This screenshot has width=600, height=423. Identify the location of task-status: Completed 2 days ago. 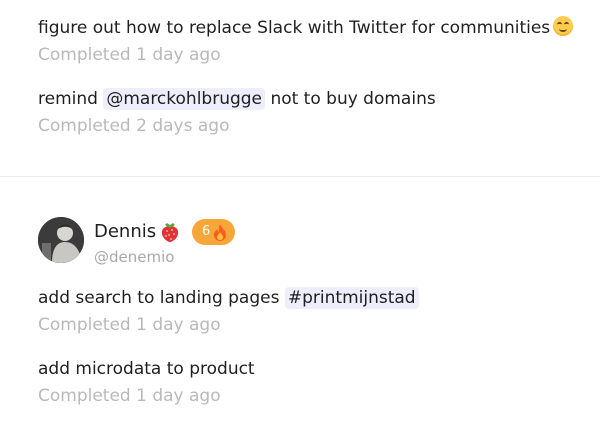
(134, 126).